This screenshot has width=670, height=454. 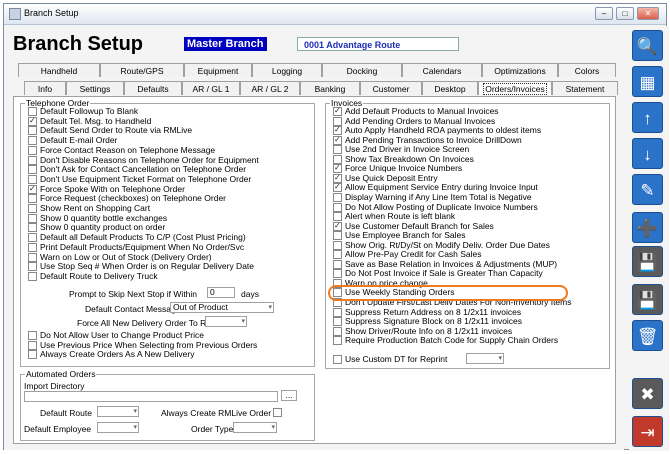 I want to click on tab-label: Desktop, so click(x=450, y=89).